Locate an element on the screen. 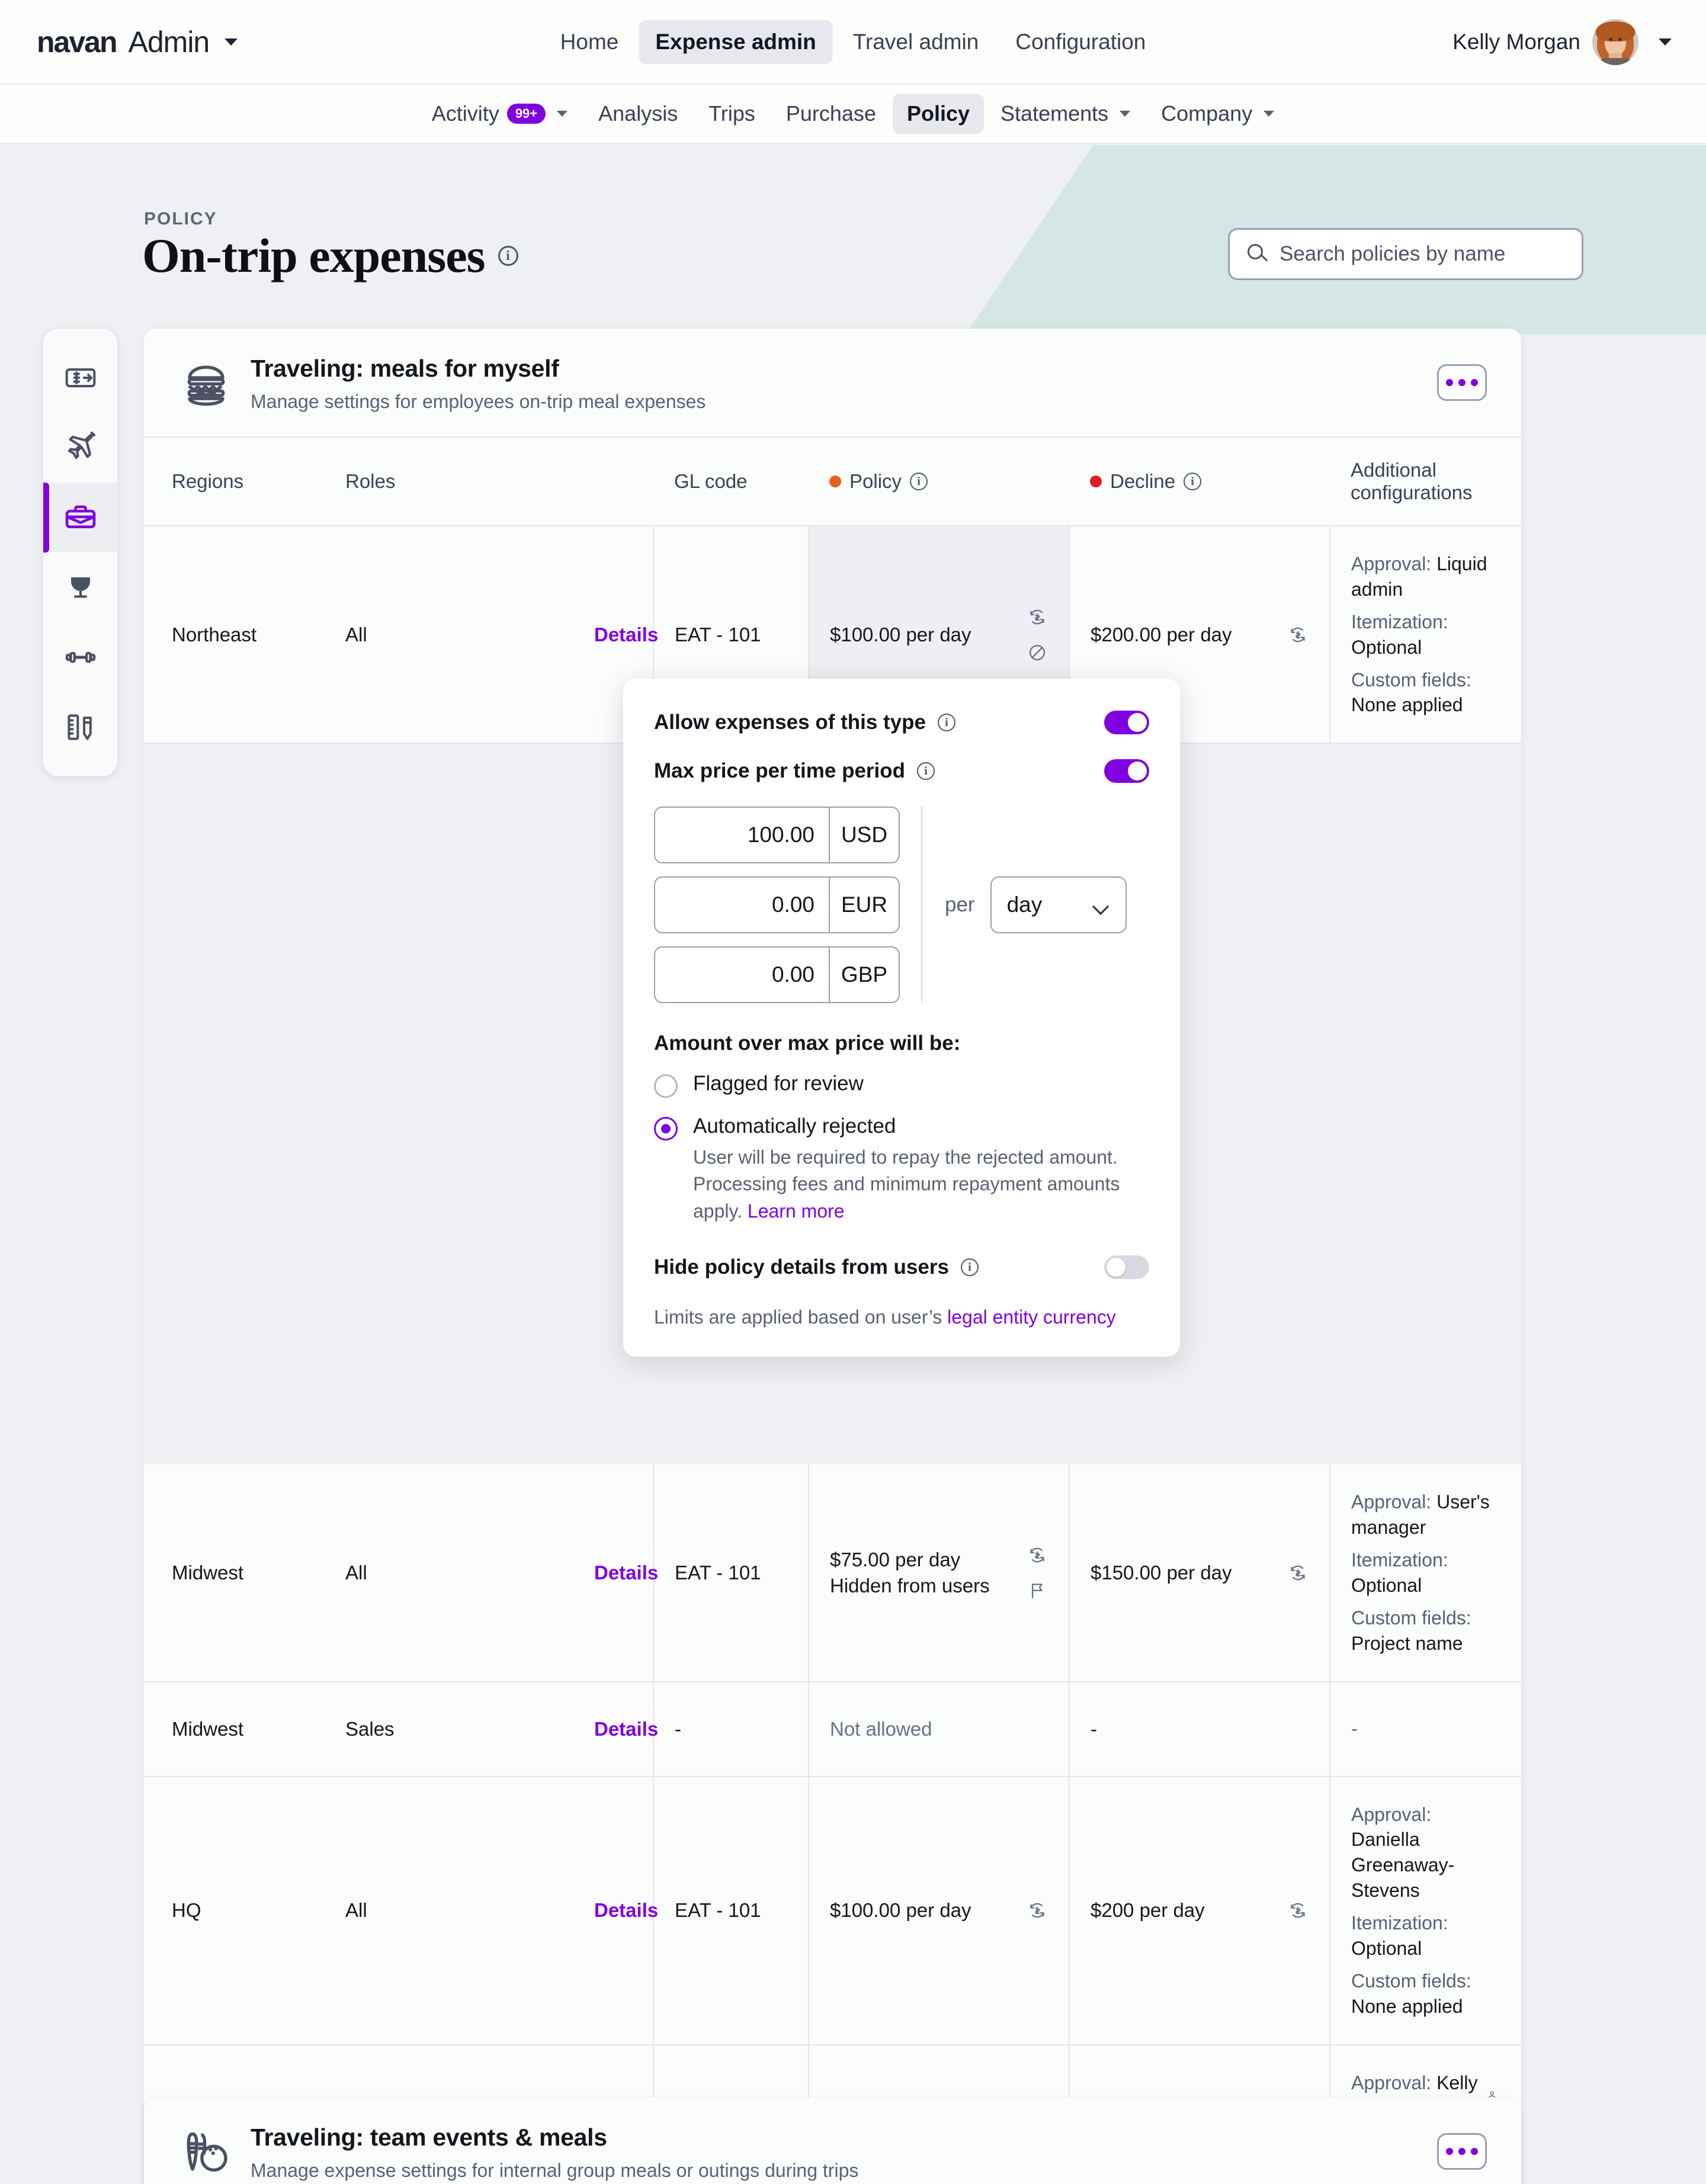  learn-more-link: Learn more is located at coordinates (796, 1211).